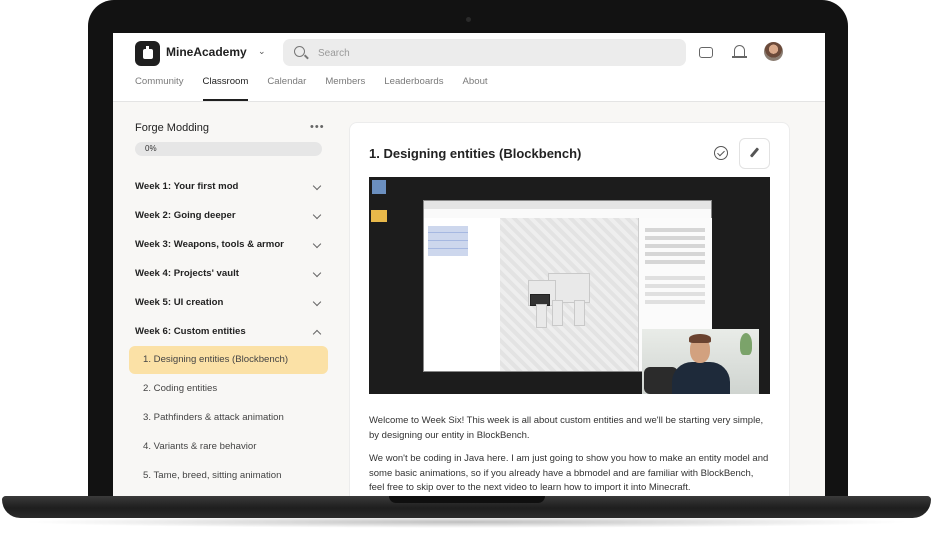 The height and width of the screenshot is (546, 933). What do you see at coordinates (379, 216) in the screenshot?
I see `folder-icon` at bounding box center [379, 216].